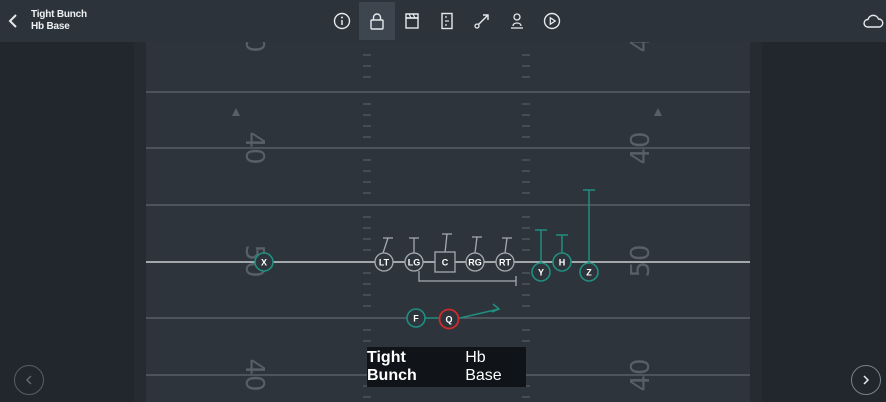 Image resolution: width=886 pixels, height=402 pixels. I want to click on player-f: F, so click(416, 318).